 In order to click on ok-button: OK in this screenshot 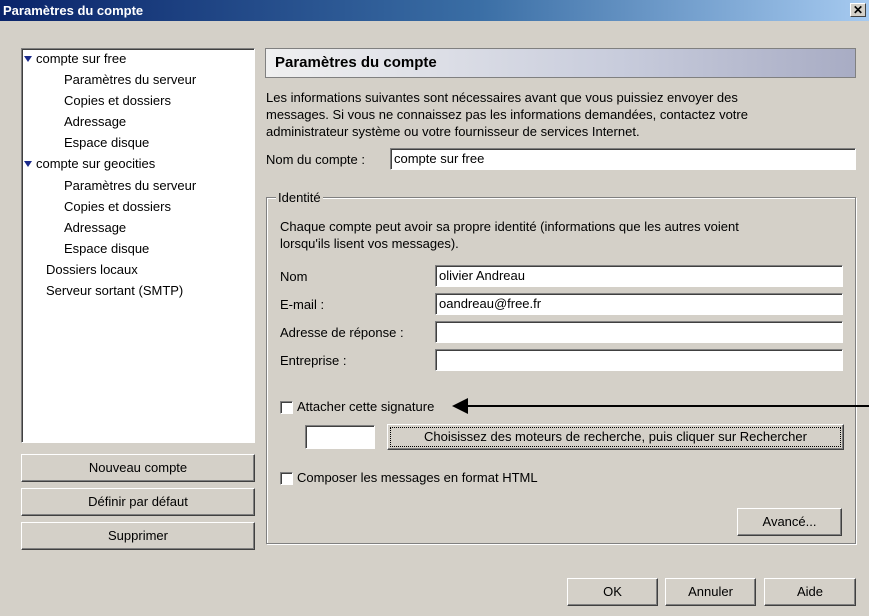, I will do `click(612, 592)`.